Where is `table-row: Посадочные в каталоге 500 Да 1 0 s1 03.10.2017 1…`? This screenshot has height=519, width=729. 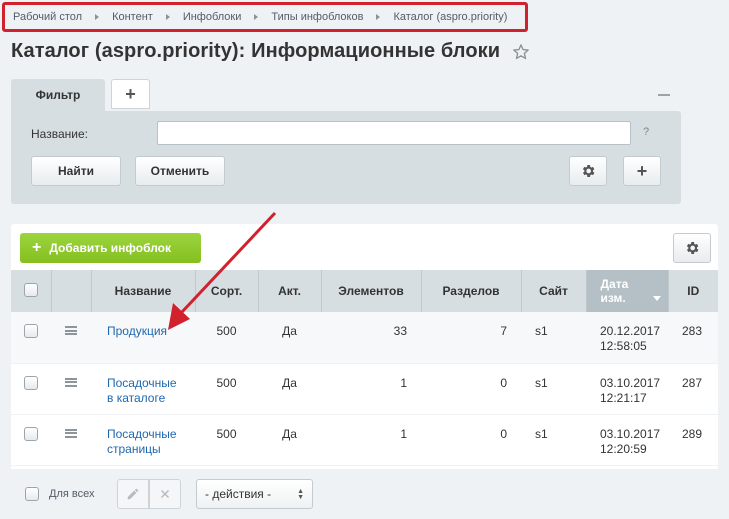 table-row: Посадочные в каталоге 500 Да 1 0 s1 03.10.2017 1… is located at coordinates (364, 389).